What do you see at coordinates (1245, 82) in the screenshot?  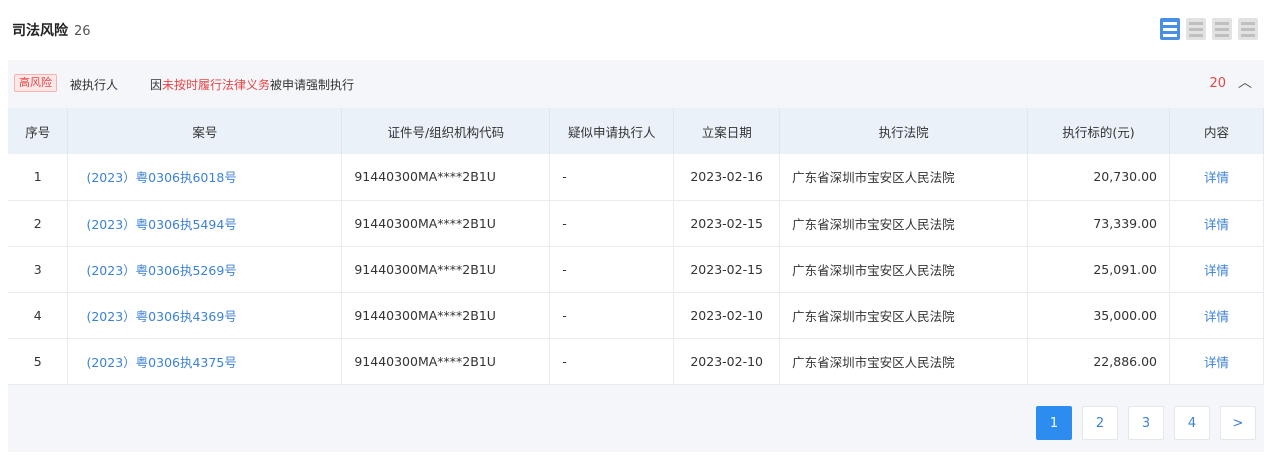 I see `collapse-chevron-icon: ︿` at bounding box center [1245, 82].